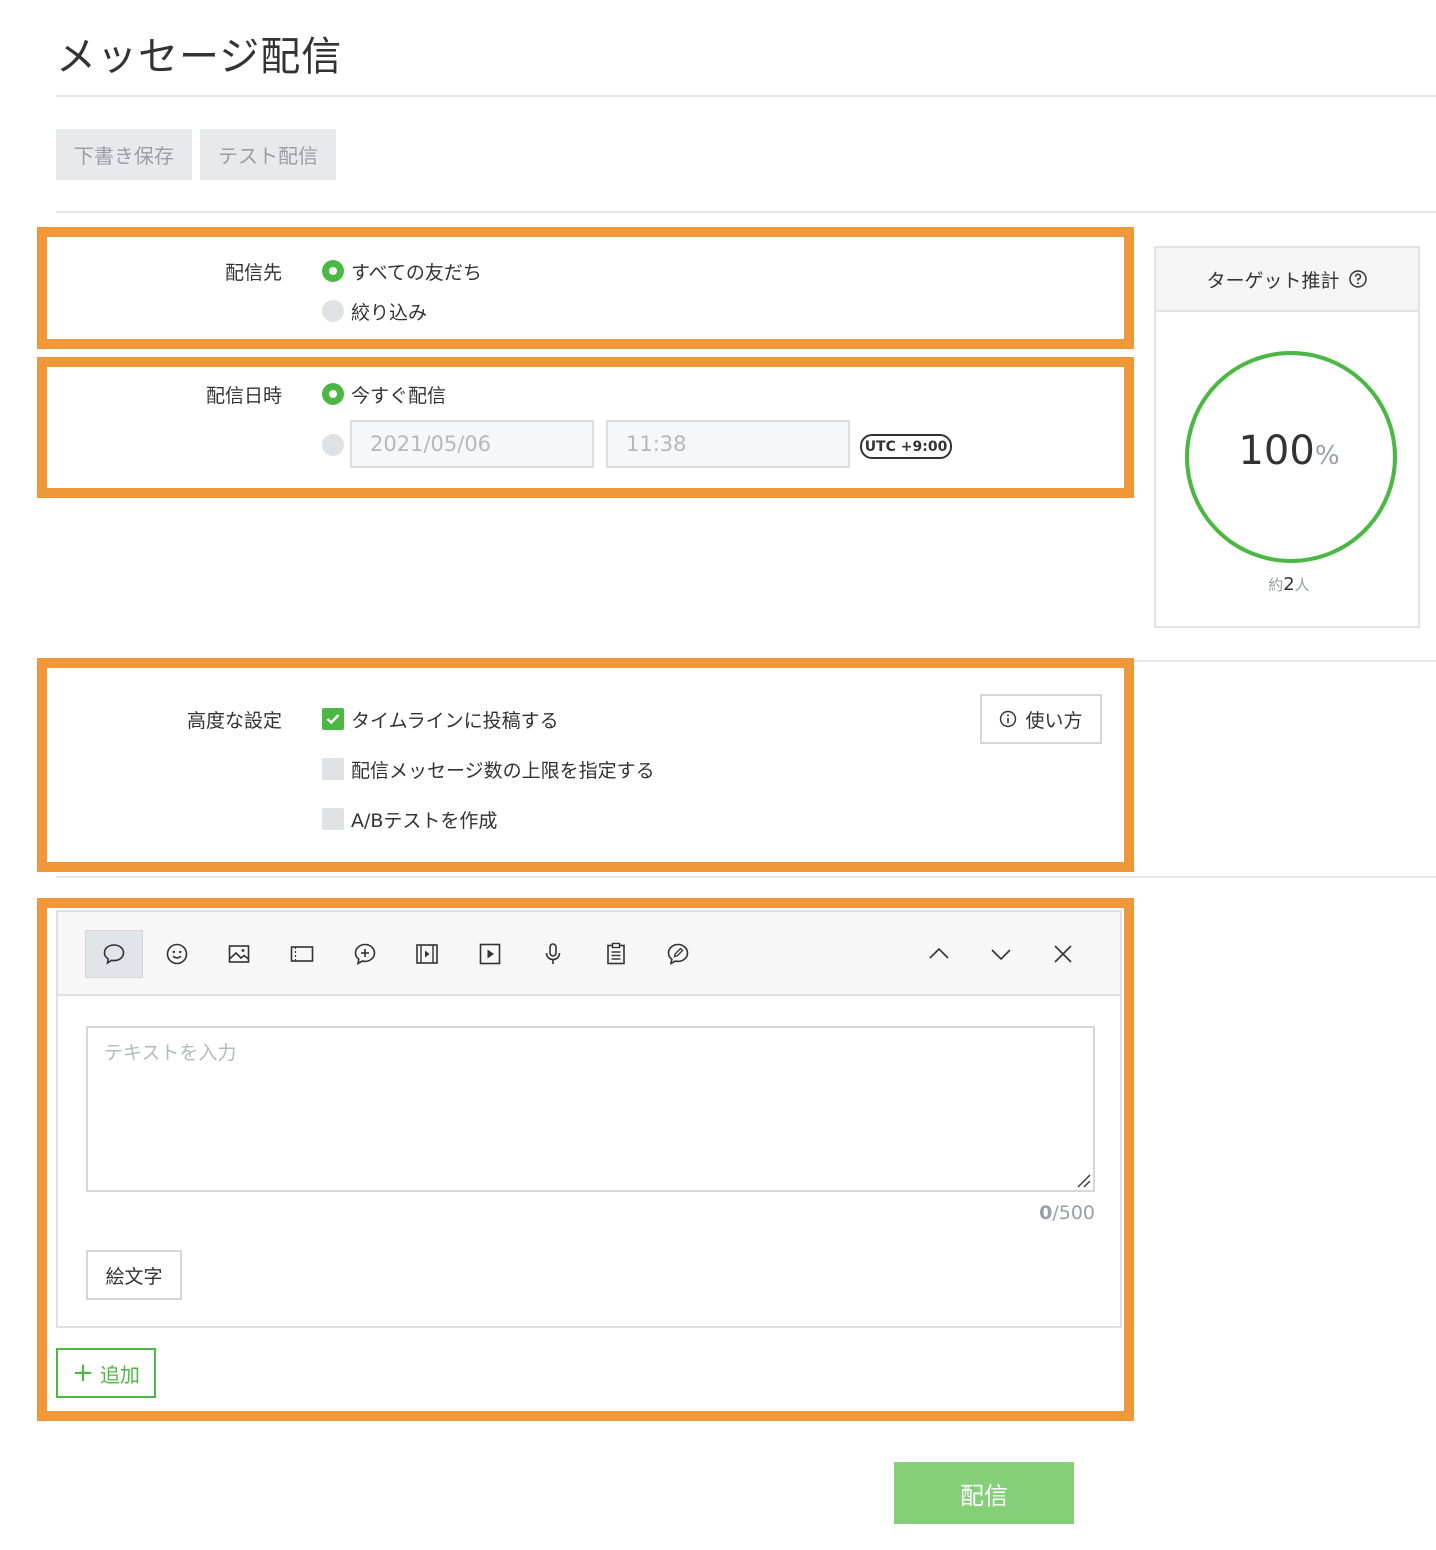 The height and width of the screenshot is (1550, 1436). Describe the element at coordinates (398, 394) in the screenshot. I see `radio-send-now-label: 今すぐ配信` at that location.